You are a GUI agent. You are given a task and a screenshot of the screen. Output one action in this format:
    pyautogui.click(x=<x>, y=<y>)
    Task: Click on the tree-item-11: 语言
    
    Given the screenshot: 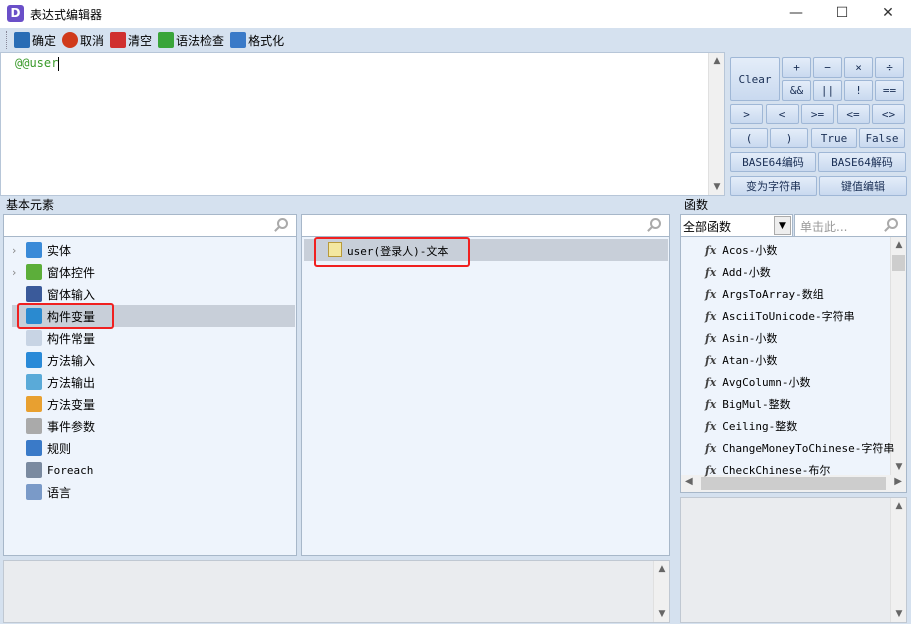 What is the action you would take?
    pyautogui.click(x=154, y=492)
    